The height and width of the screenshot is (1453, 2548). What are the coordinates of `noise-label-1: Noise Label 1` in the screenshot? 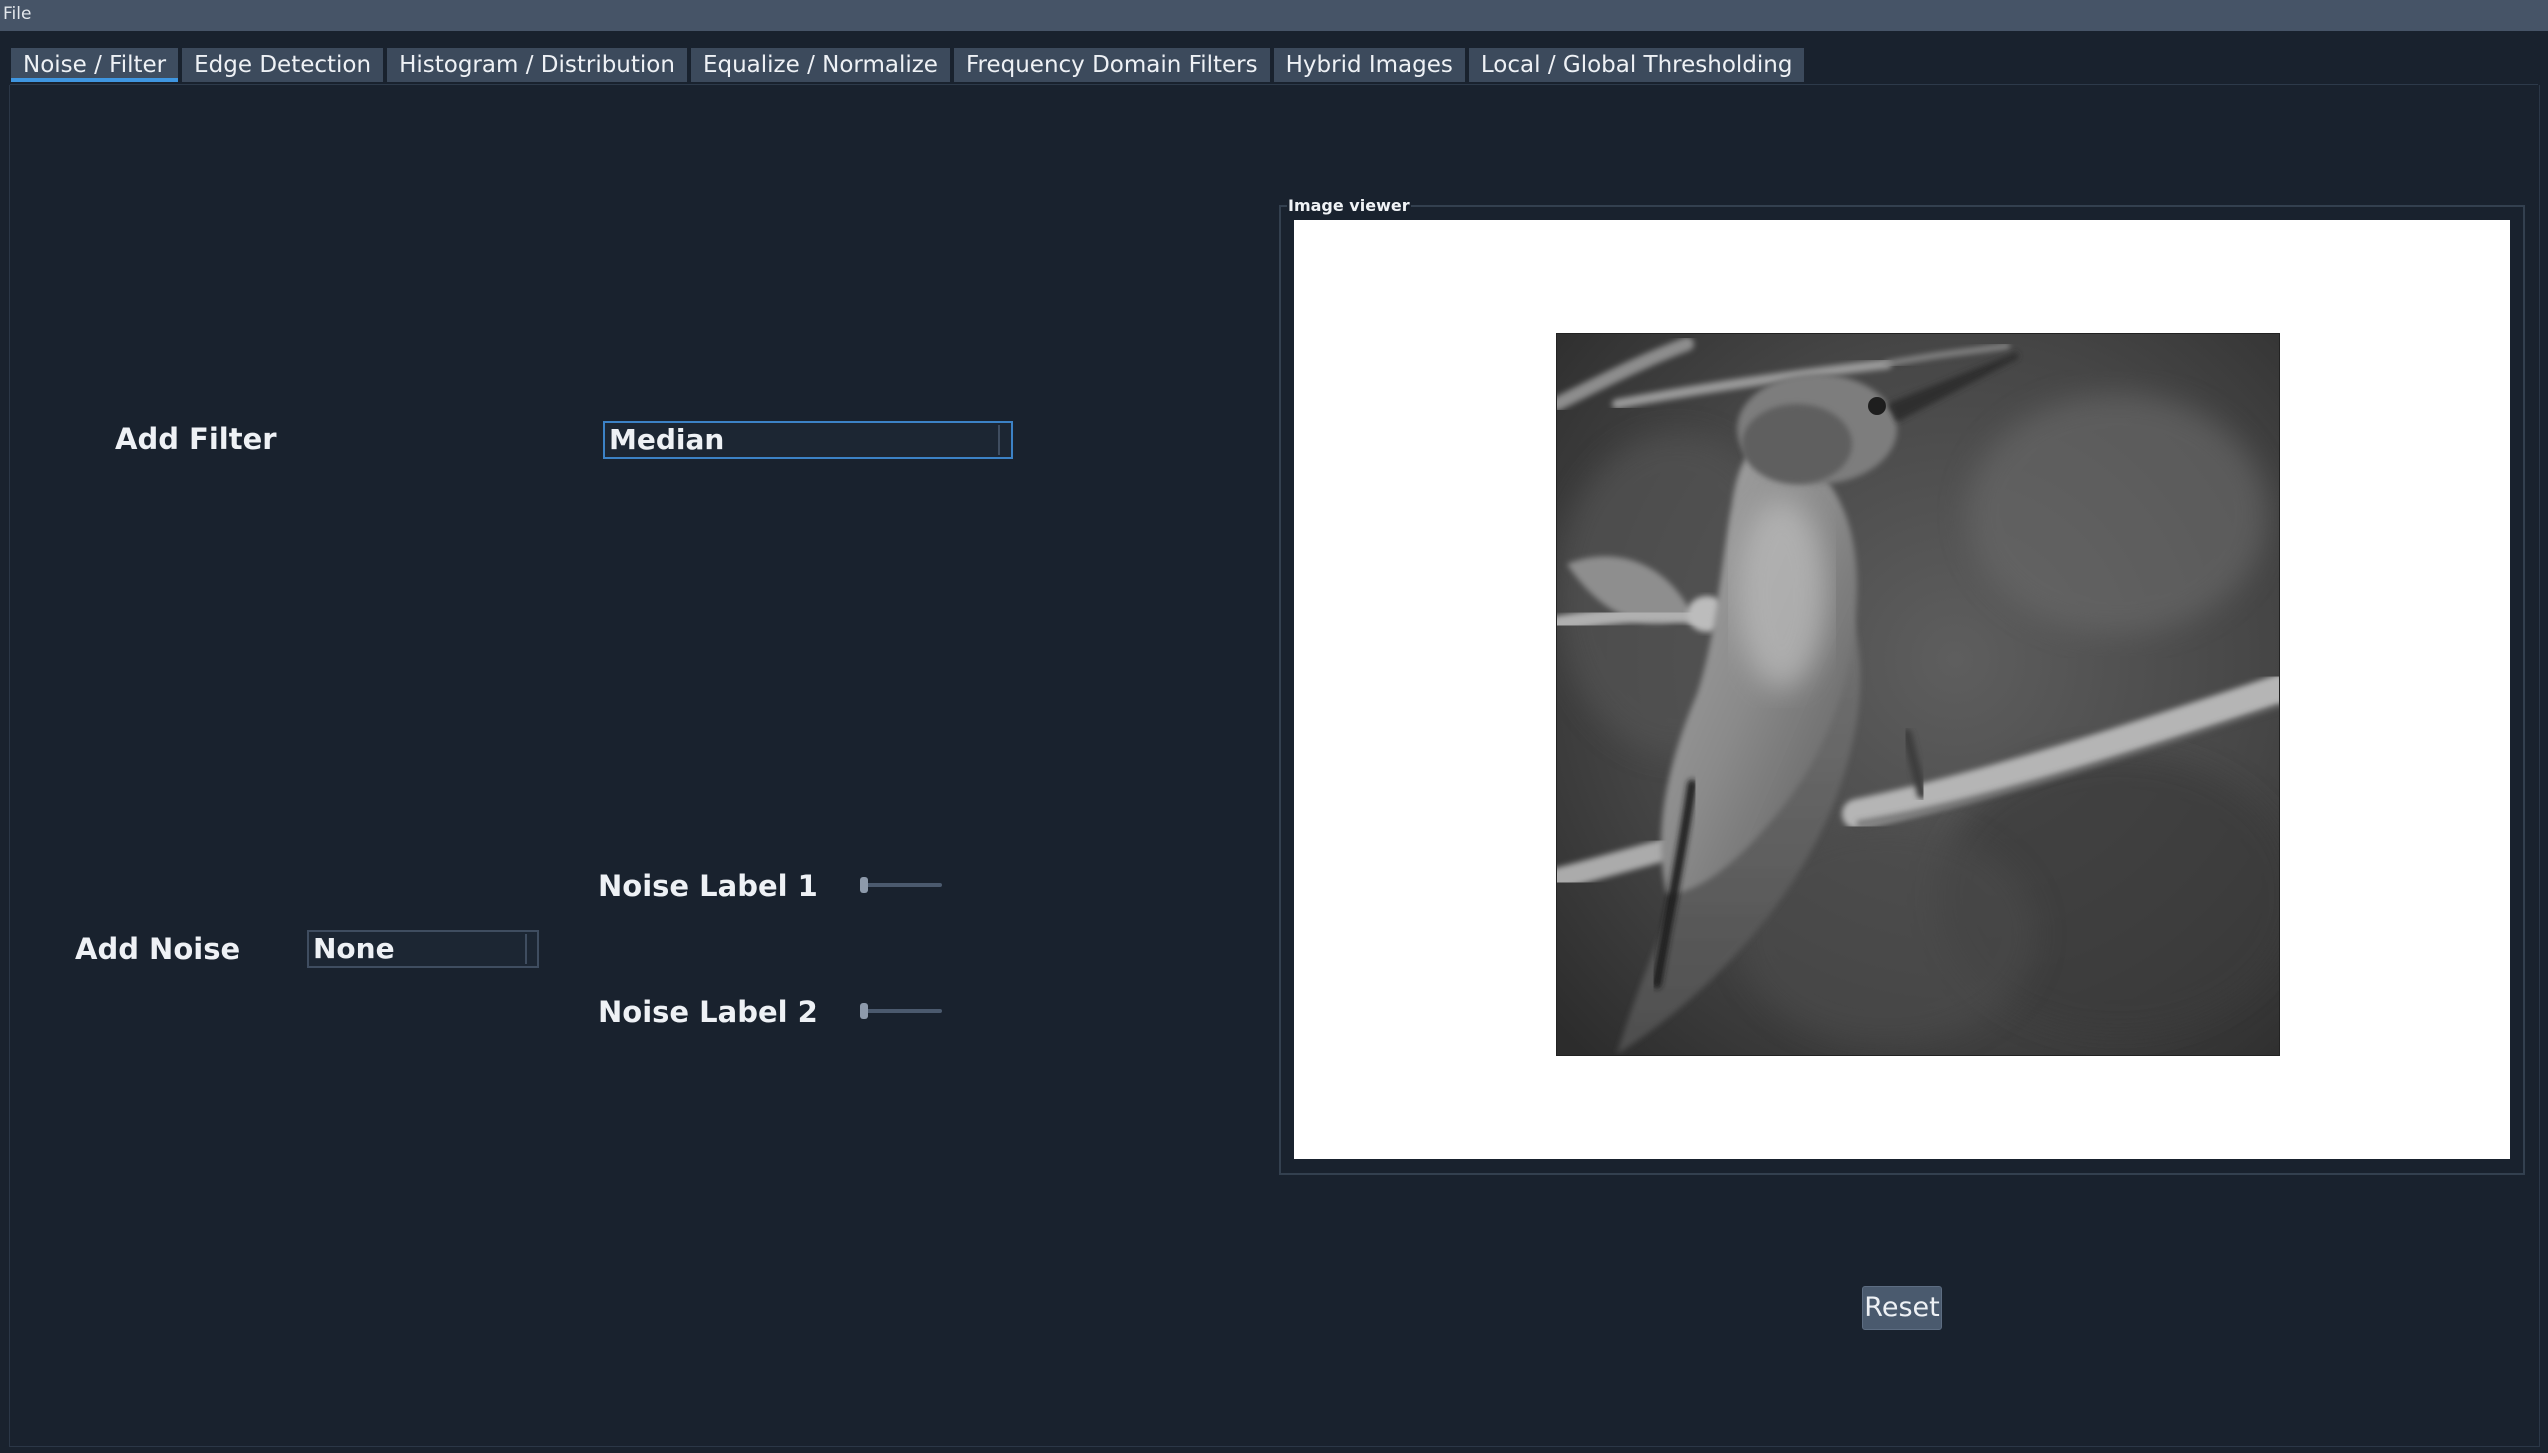 It's located at (708, 886).